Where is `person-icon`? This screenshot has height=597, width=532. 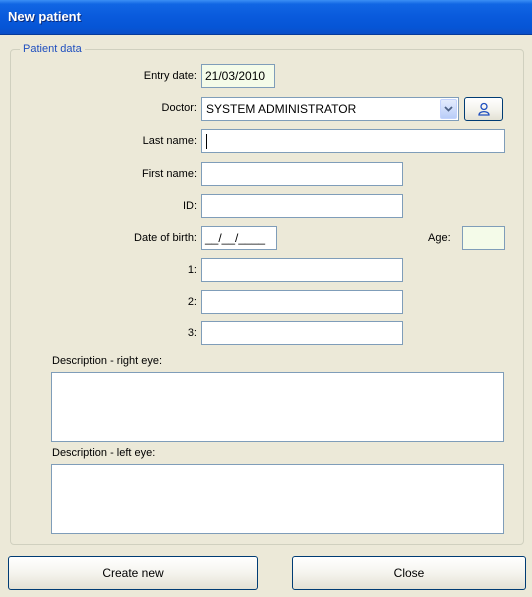
person-icon is located at coordinates (483, 109).